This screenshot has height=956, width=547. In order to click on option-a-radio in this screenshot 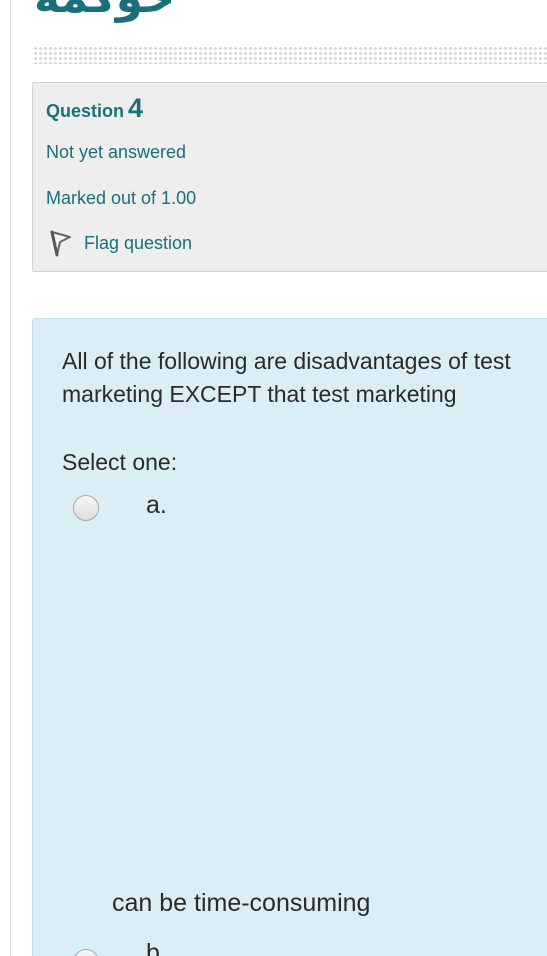, I will do `click(86, 508)`.